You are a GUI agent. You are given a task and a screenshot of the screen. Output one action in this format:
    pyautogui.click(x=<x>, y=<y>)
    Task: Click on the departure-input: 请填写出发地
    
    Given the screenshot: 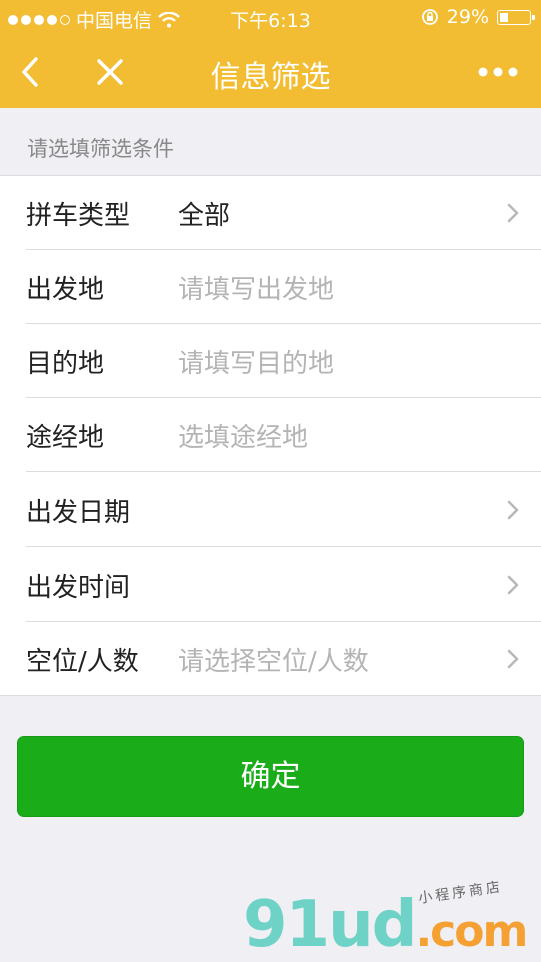 What is the action you would take?
    pyautogui.click(x=256, y=287)
    